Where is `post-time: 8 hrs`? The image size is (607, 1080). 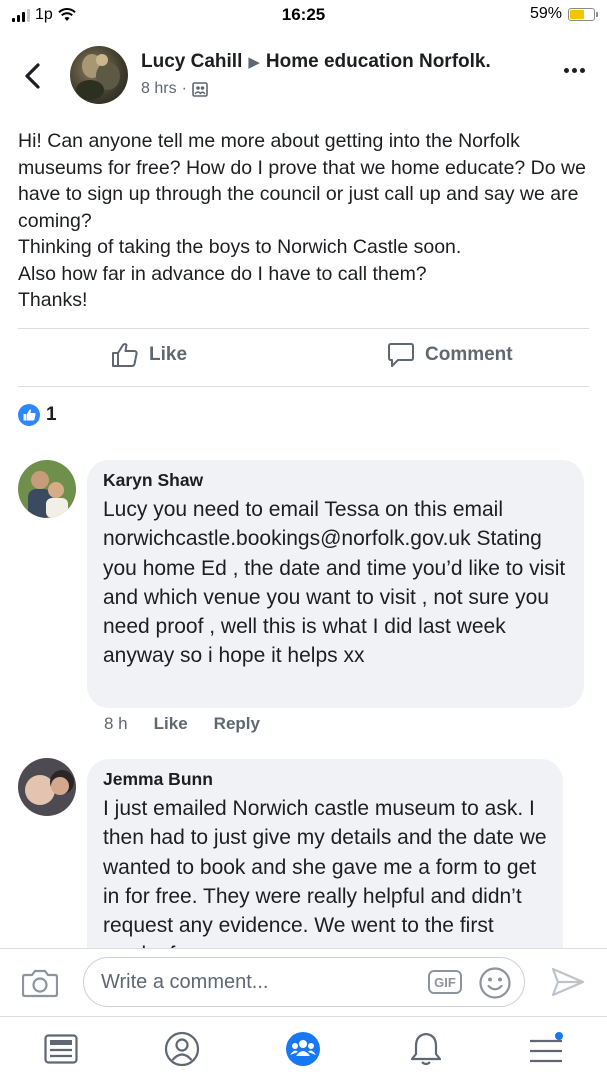 post-time: 8 hrs is located at coordinates (159, 89).